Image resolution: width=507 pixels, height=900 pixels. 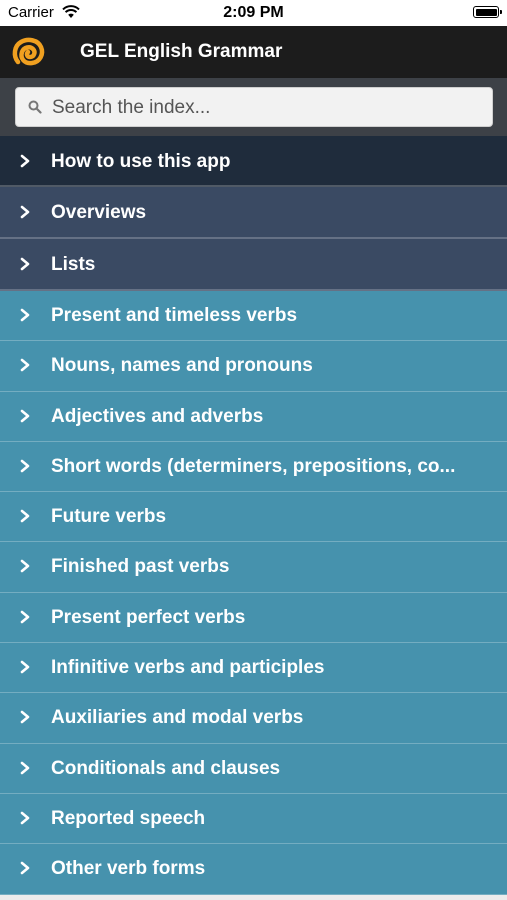 I want to click on search-icon, so click(x=35, y=107).